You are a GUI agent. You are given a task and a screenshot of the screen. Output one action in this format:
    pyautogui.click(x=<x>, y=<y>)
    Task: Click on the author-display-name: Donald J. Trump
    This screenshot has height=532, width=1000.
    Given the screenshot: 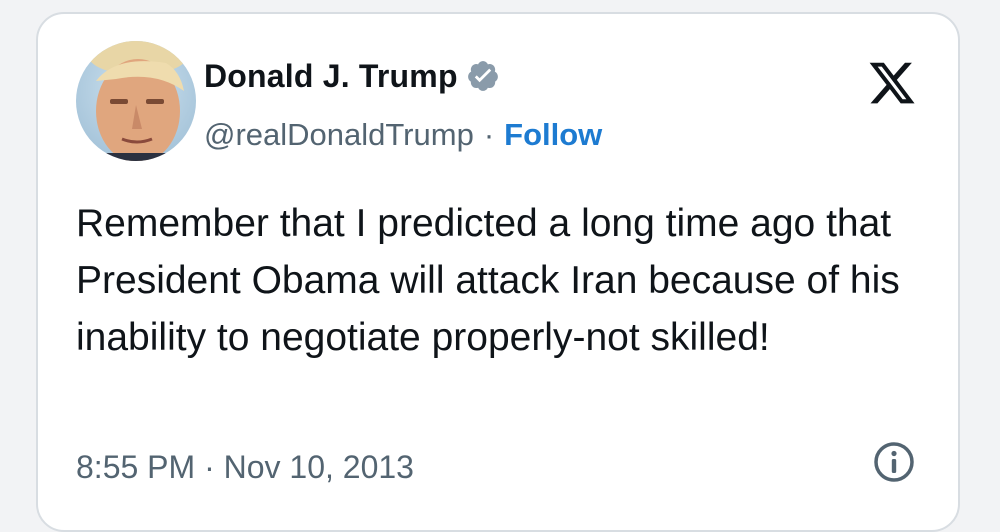 What is the action you would take?
    pyautogui.click(x=331, y=76)
    